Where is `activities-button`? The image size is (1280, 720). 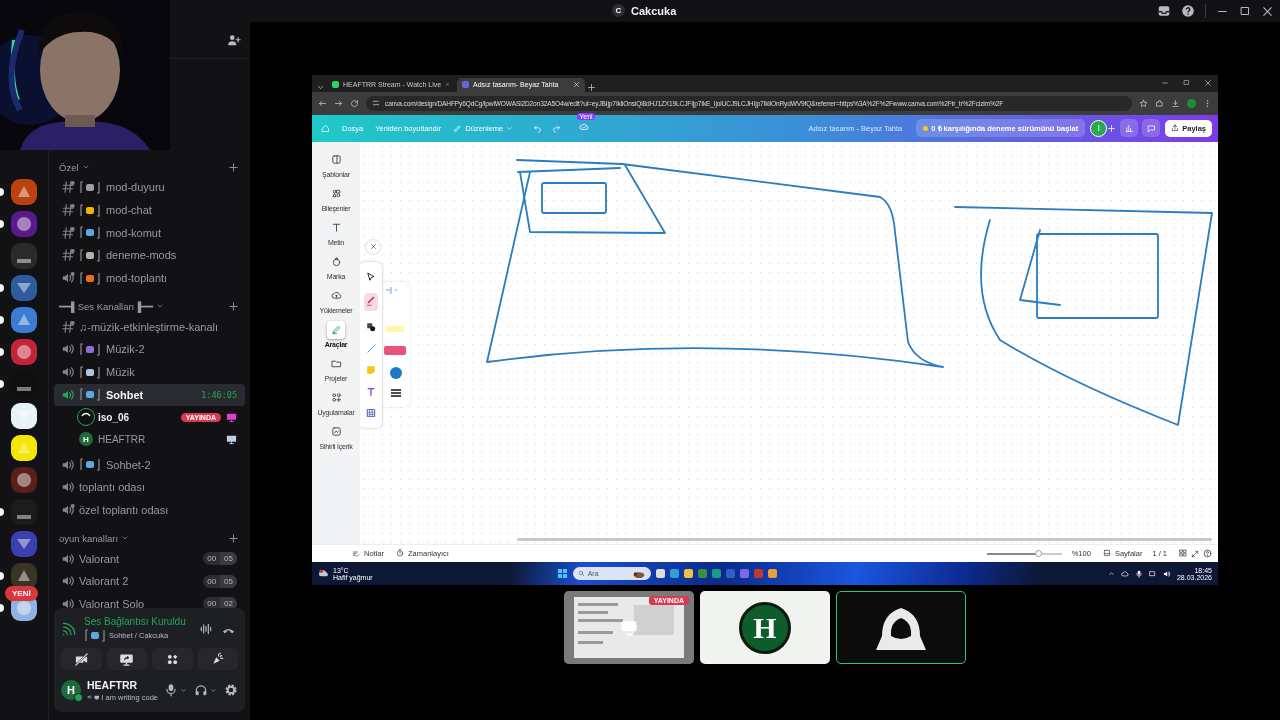 activities-button is located at coordinates (172, 659).